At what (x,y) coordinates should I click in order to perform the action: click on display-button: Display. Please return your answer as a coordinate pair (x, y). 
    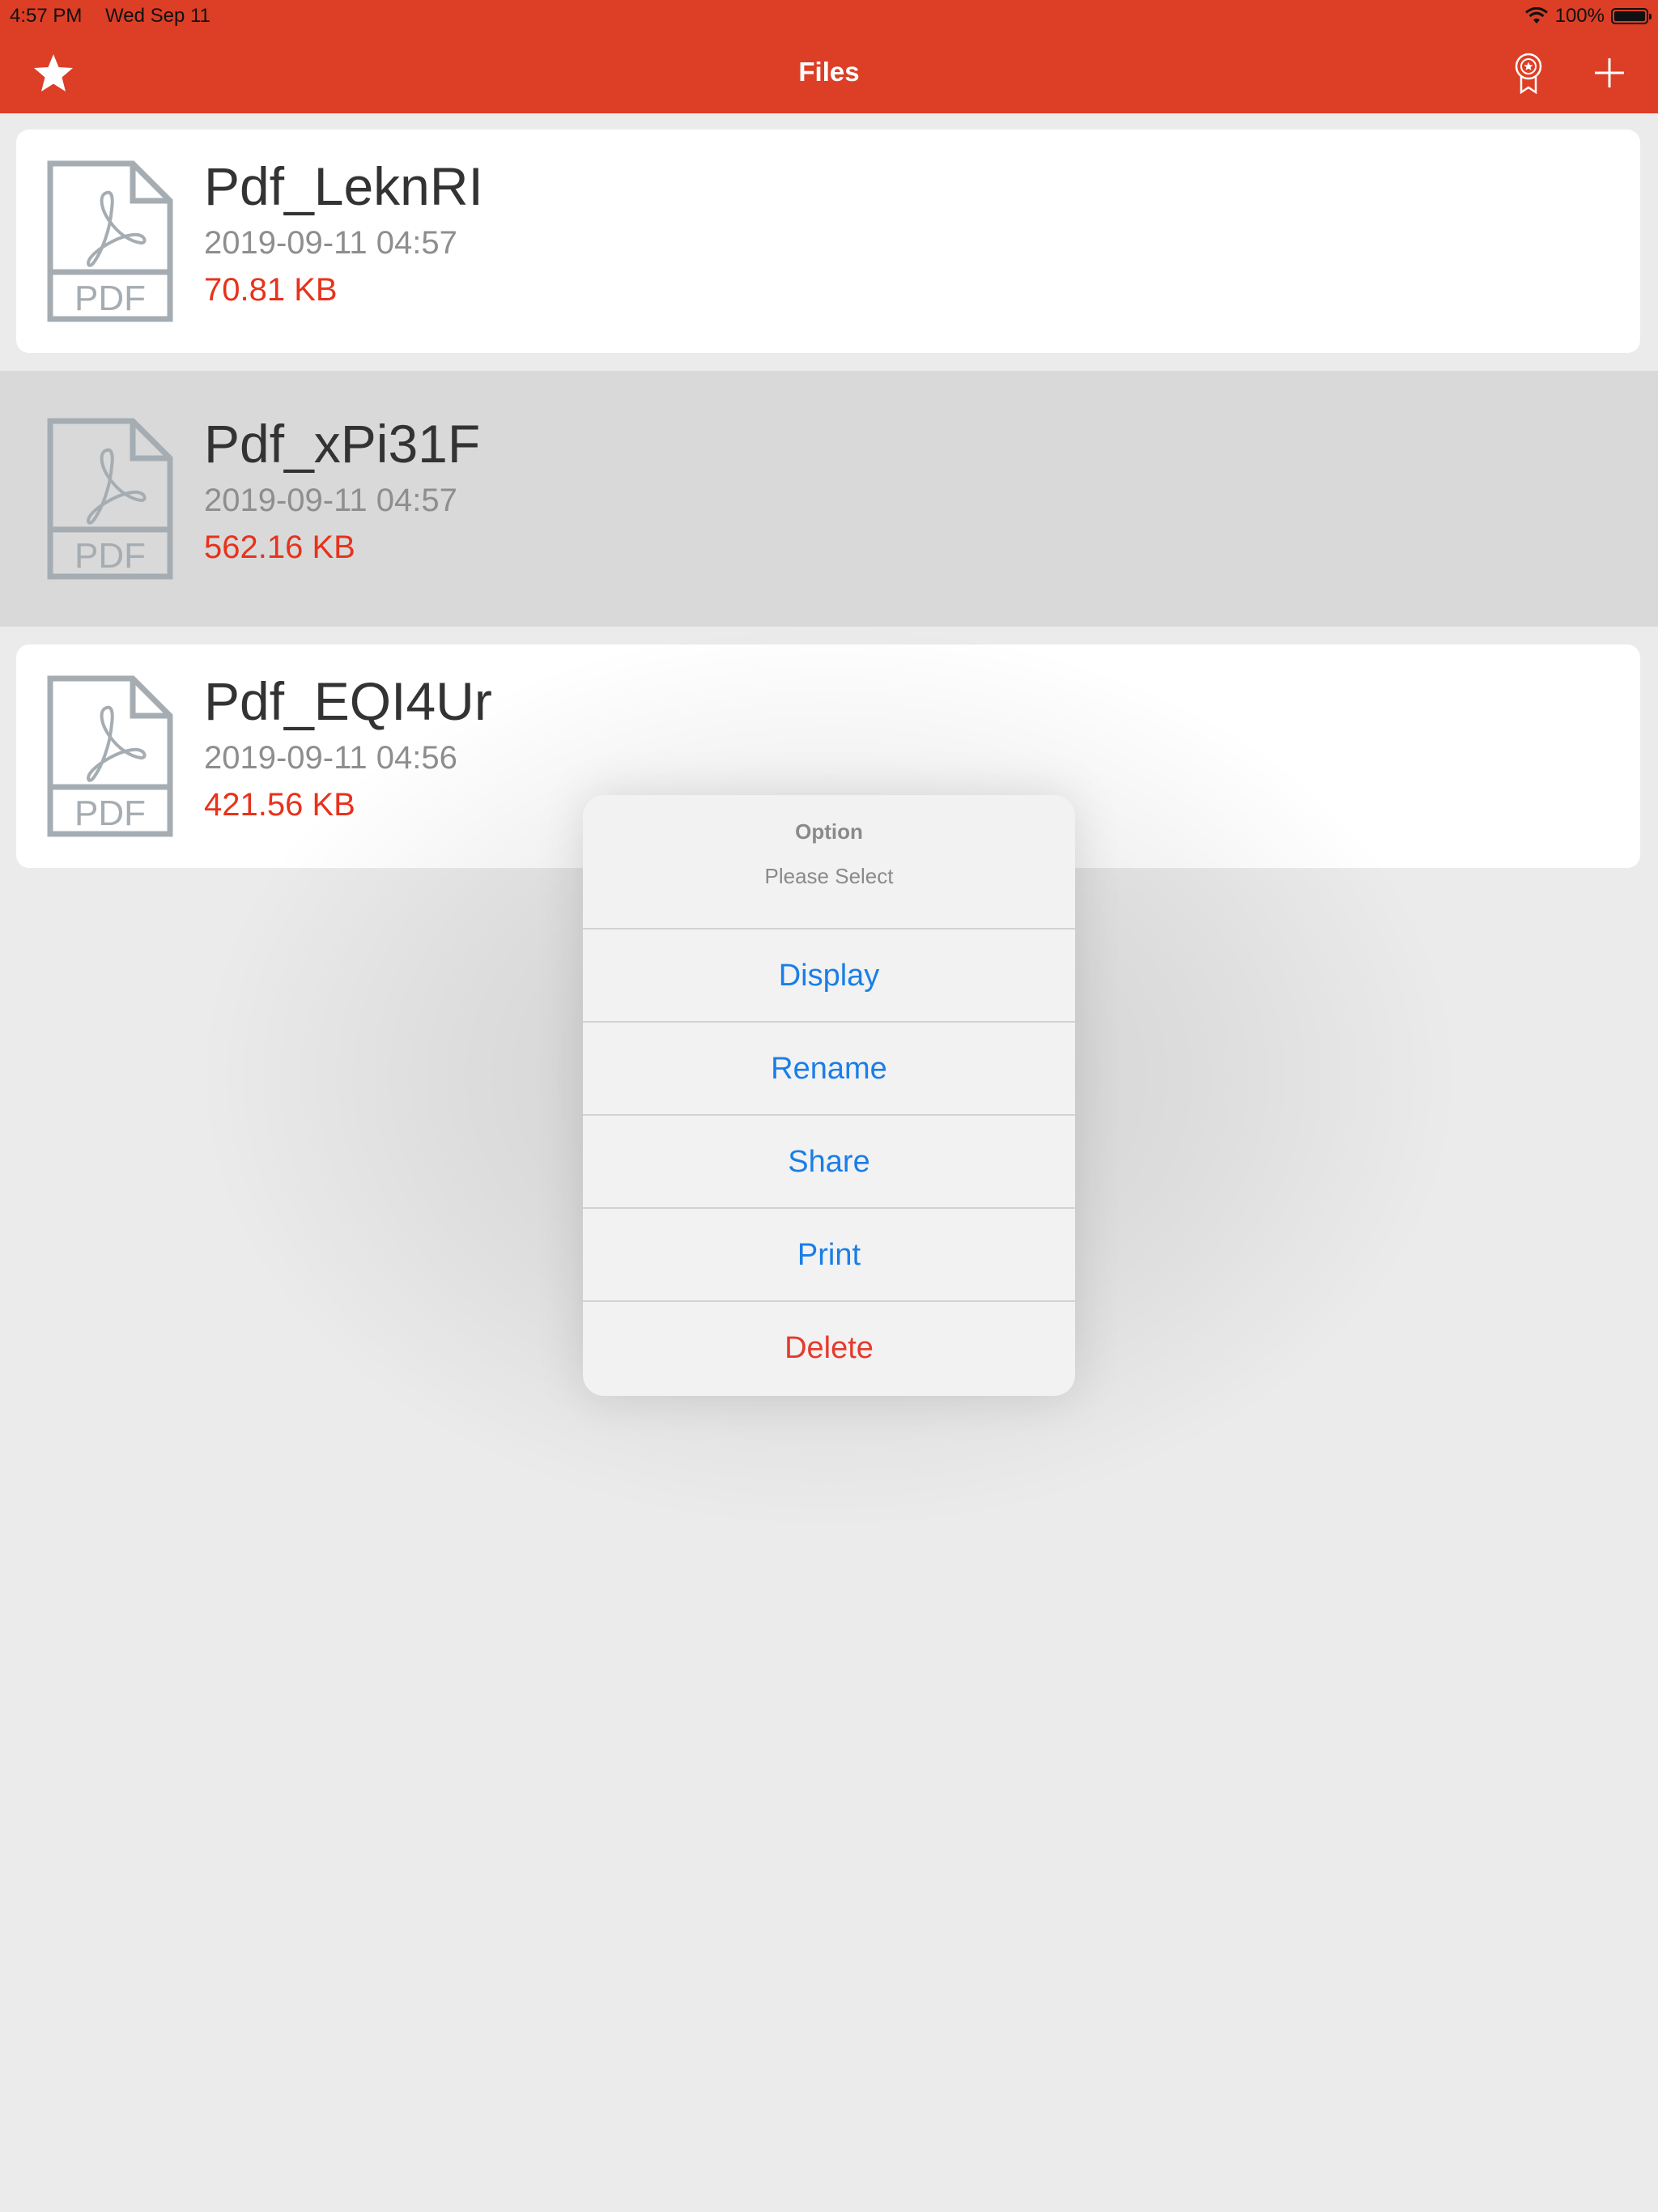
    Looking at the image, I should click on (829, 976).